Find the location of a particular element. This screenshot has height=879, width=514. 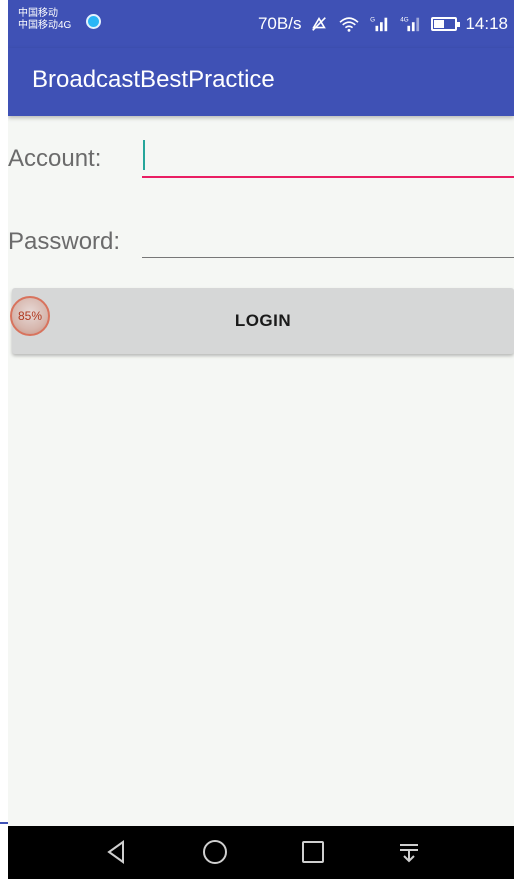

signal-g-icon: G is located at coordinates (379, 24).